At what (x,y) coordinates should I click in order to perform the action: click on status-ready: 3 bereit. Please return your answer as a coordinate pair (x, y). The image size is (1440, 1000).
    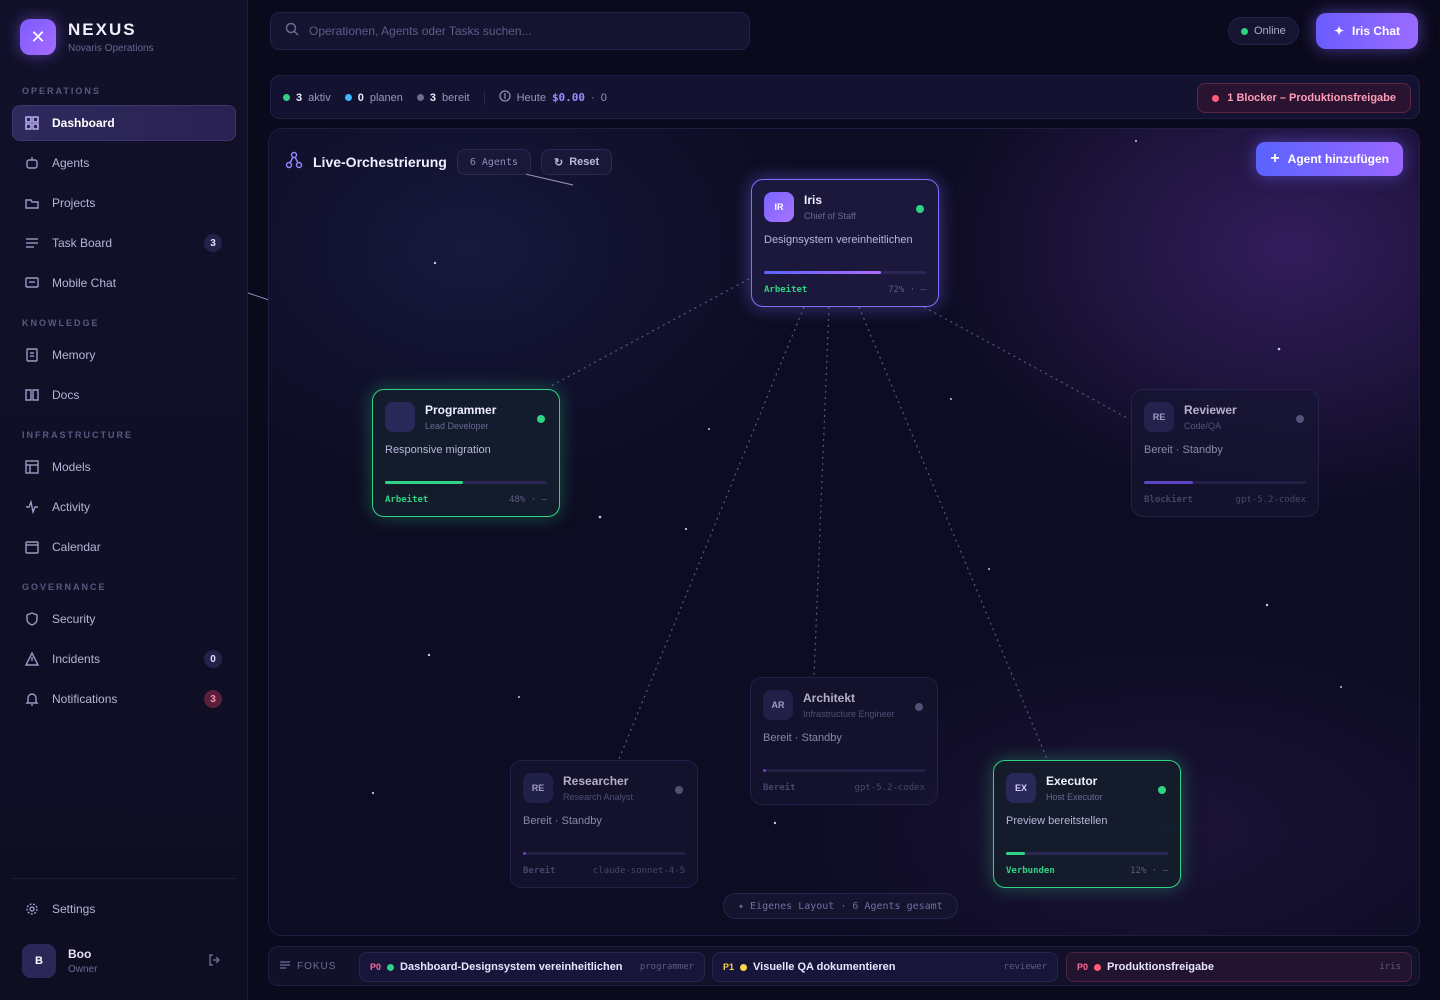
    Looking at the image, I should click on (443, 97).